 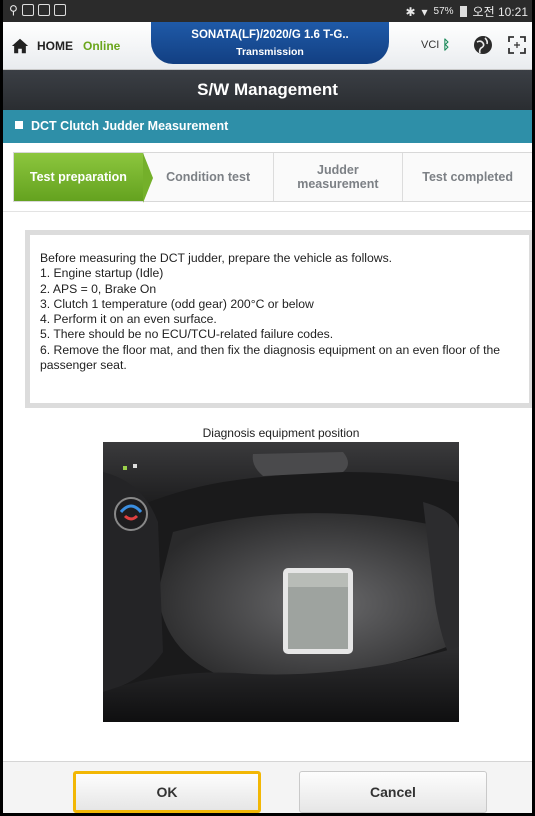 I want to click on vci-status: VCI ᛒ, so click(x=435, y=44).